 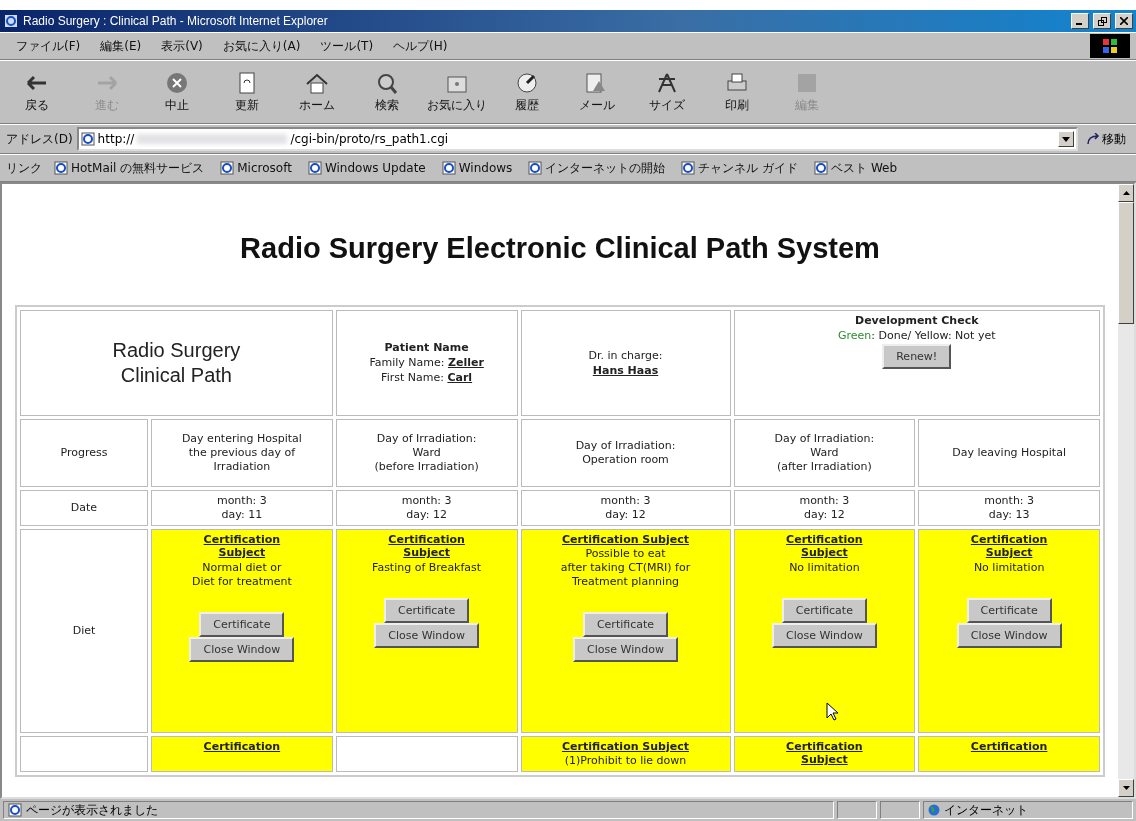 I want to click on down-arrow-icon, so click(x=1126, y=788).